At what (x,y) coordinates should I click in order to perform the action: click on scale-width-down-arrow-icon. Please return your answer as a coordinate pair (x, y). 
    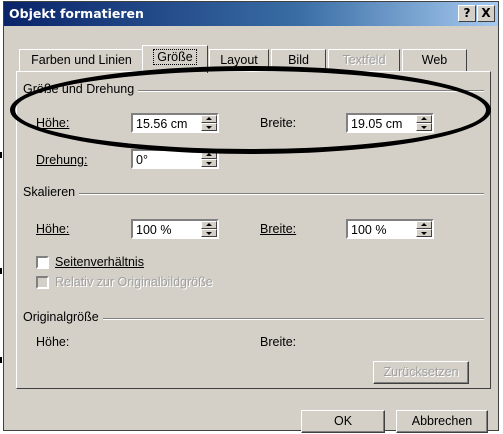
    Looking at the image, I should click on (424, 233).